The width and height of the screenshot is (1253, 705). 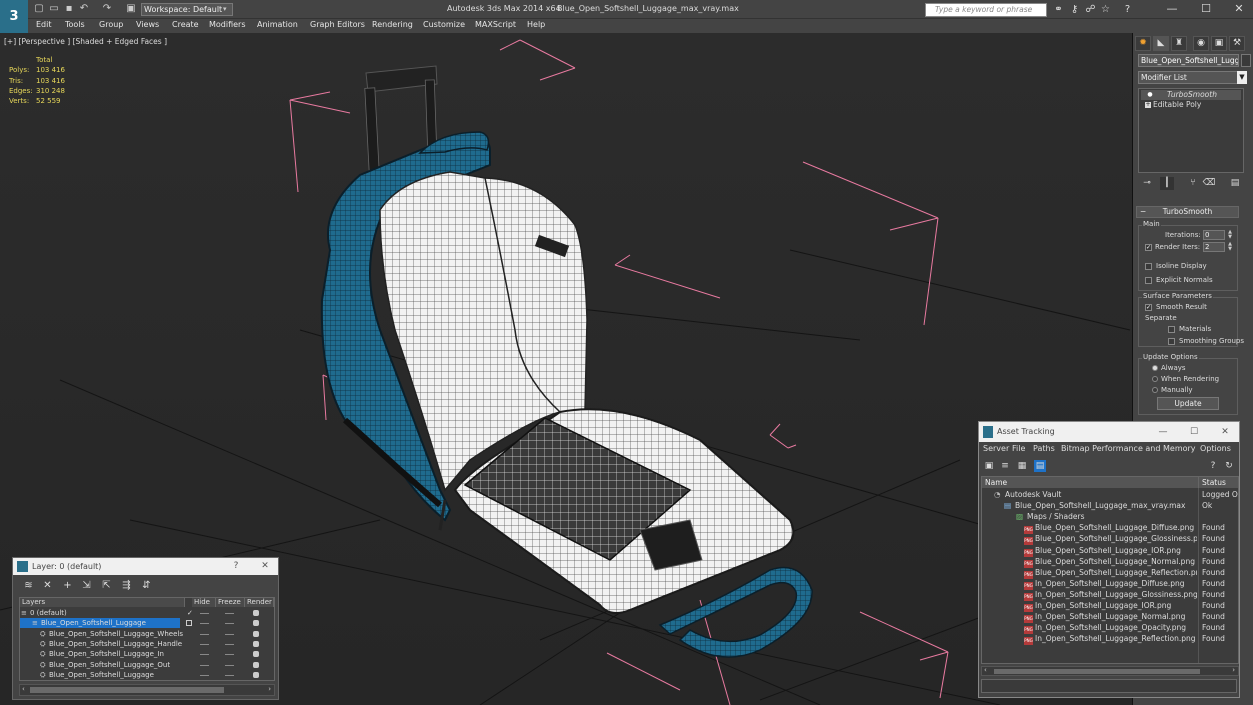 I want to click on add-selection-icon: ⇲, so click(x=86, y=585).